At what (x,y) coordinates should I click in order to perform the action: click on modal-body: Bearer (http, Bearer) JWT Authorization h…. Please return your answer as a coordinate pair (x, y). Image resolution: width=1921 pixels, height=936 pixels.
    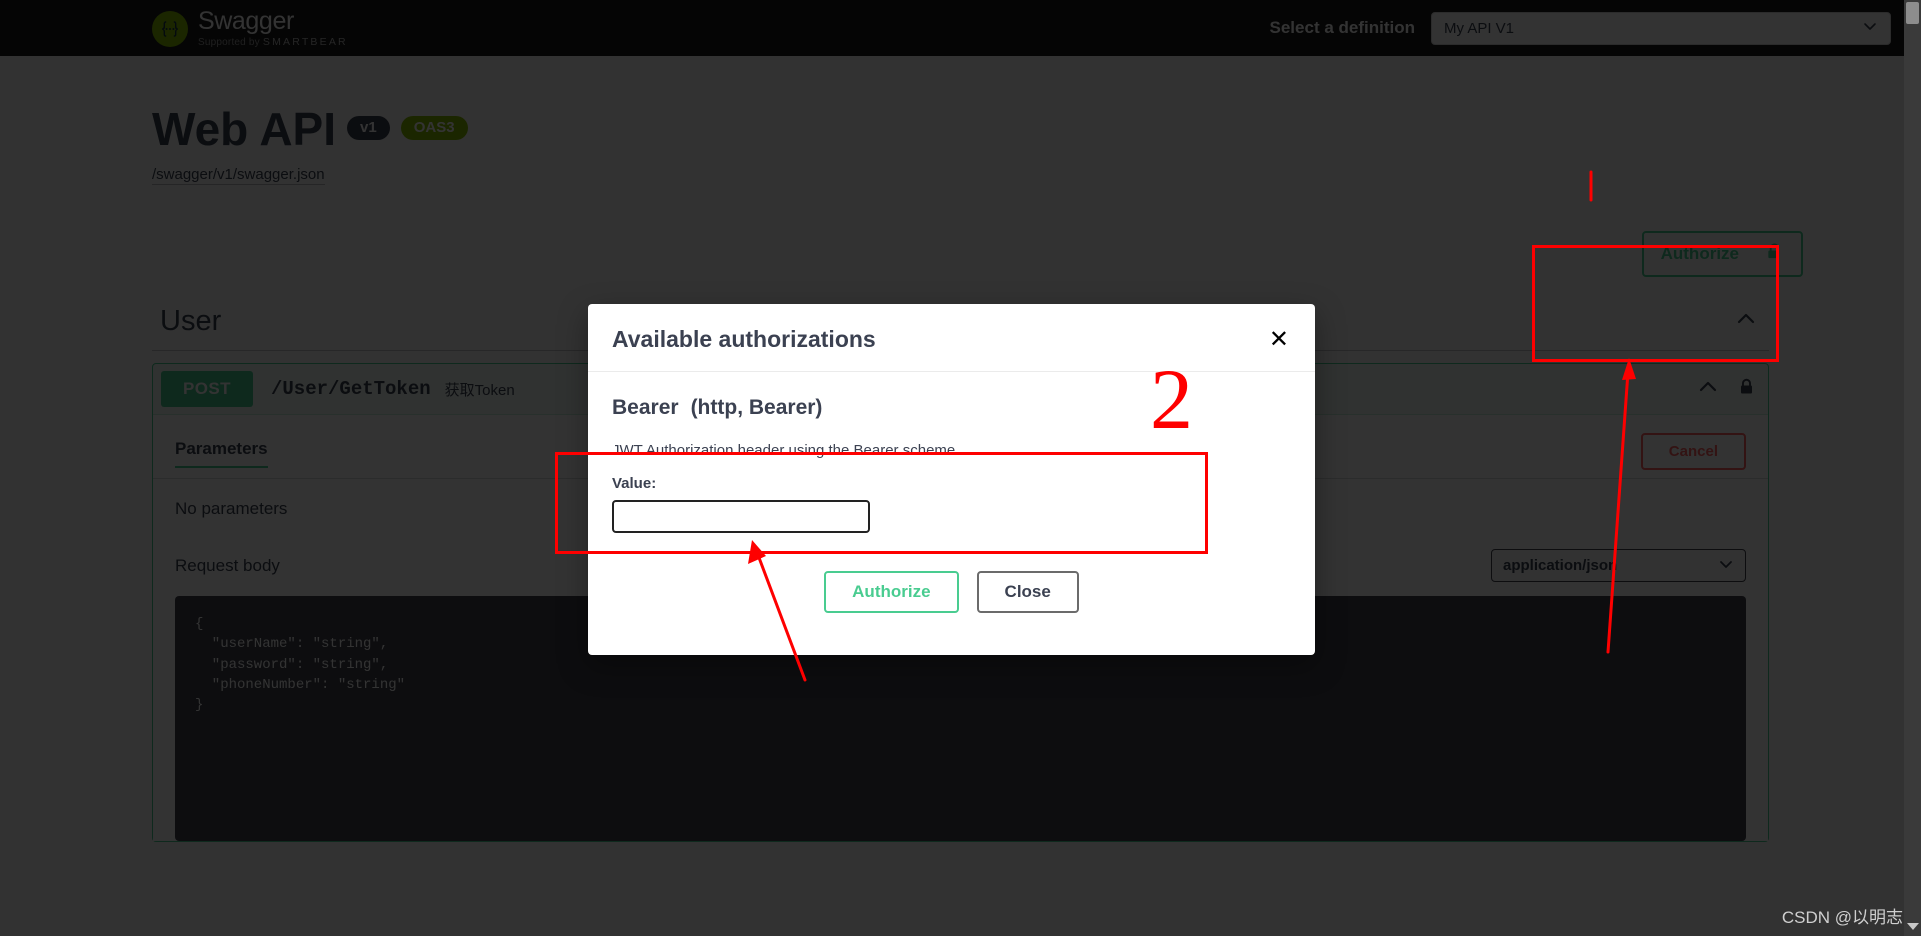
    Looking at the image, I should click on (951, 457).